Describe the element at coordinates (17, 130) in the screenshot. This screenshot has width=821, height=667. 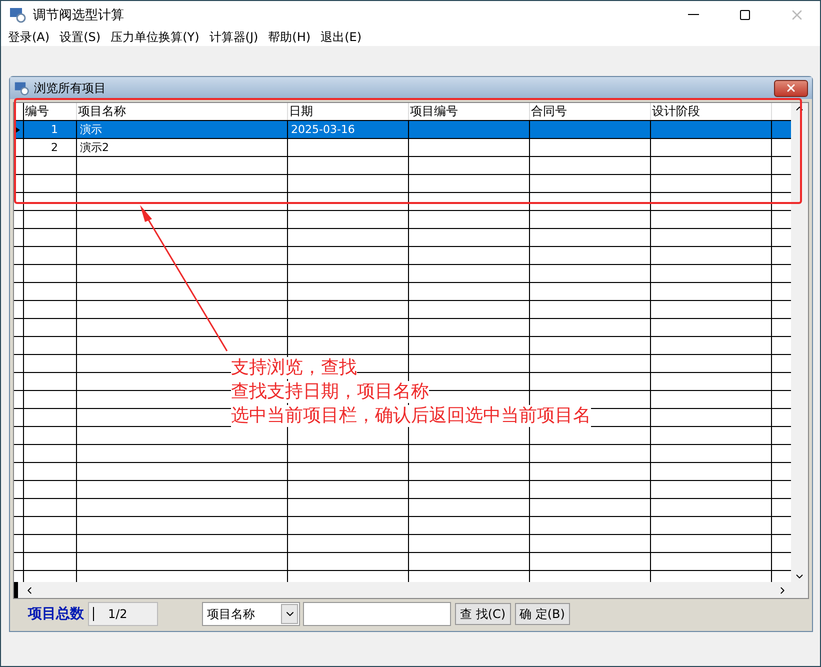
I see `row-pointer-icon` at that location.